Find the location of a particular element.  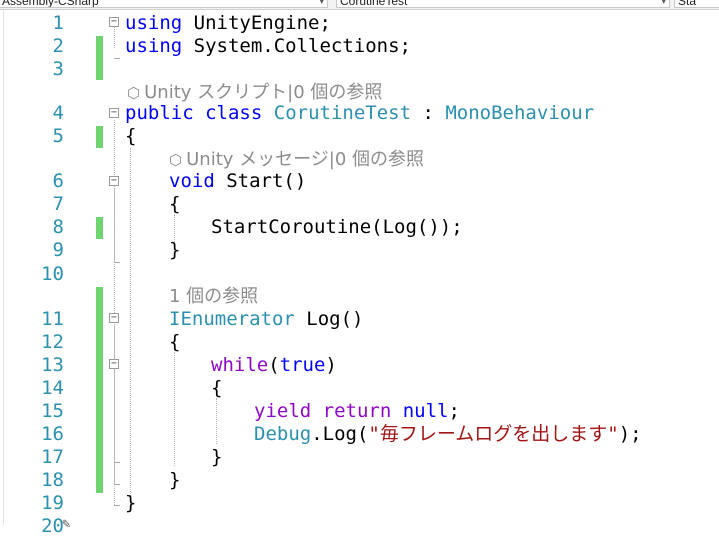

code-text: ) is located at coordinates (331, 365).